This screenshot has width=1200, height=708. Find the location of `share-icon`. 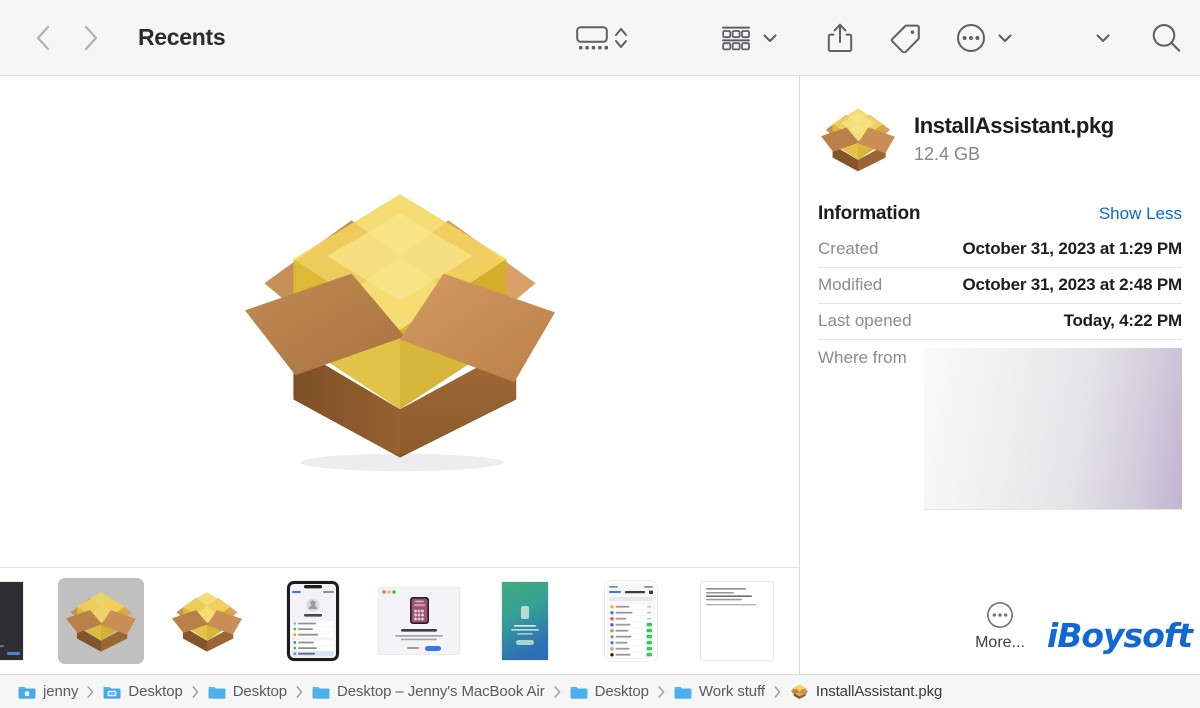

share-icon is located at coordinates (840, 37).